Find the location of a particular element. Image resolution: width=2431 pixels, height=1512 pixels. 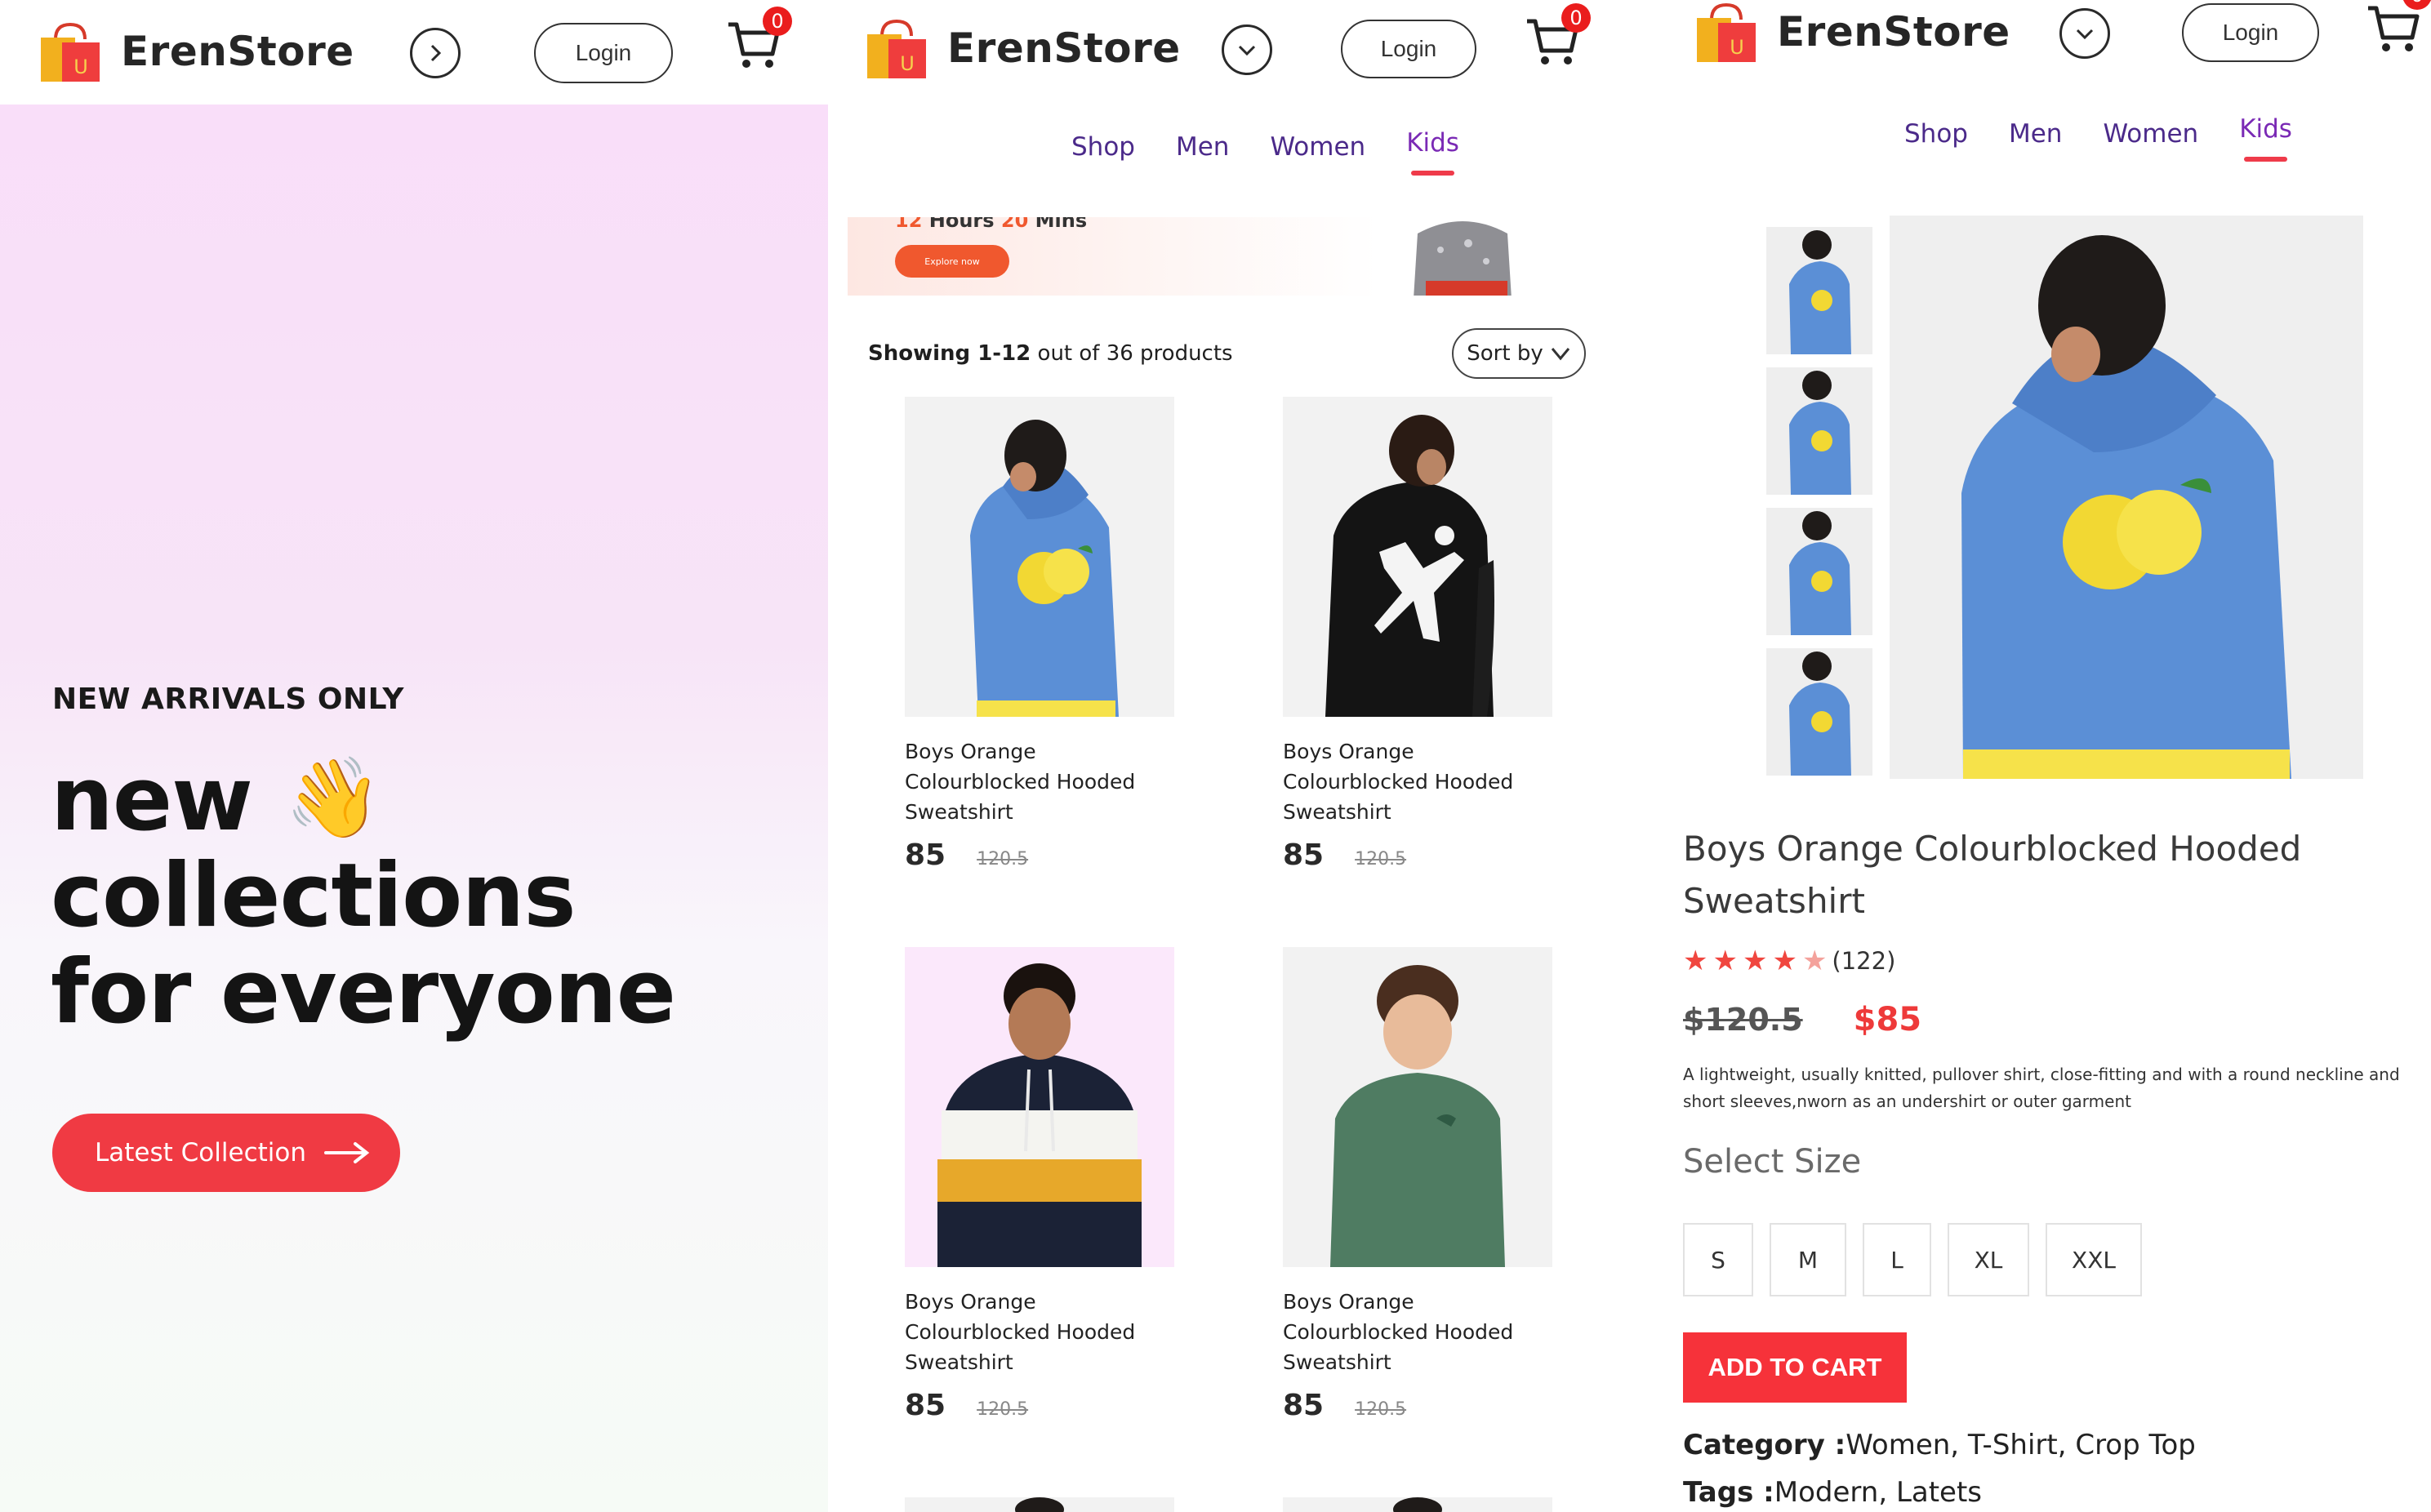

select-size-heading: Select Size is located at coordinates (1772, 1162).